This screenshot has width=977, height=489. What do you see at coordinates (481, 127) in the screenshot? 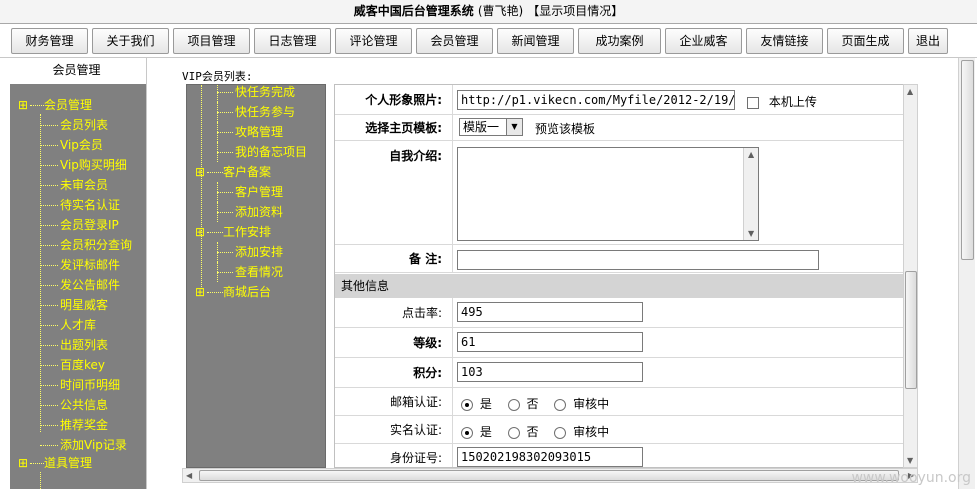
I see `template-selected-value: 模版一` at bounding box center [481, 127].